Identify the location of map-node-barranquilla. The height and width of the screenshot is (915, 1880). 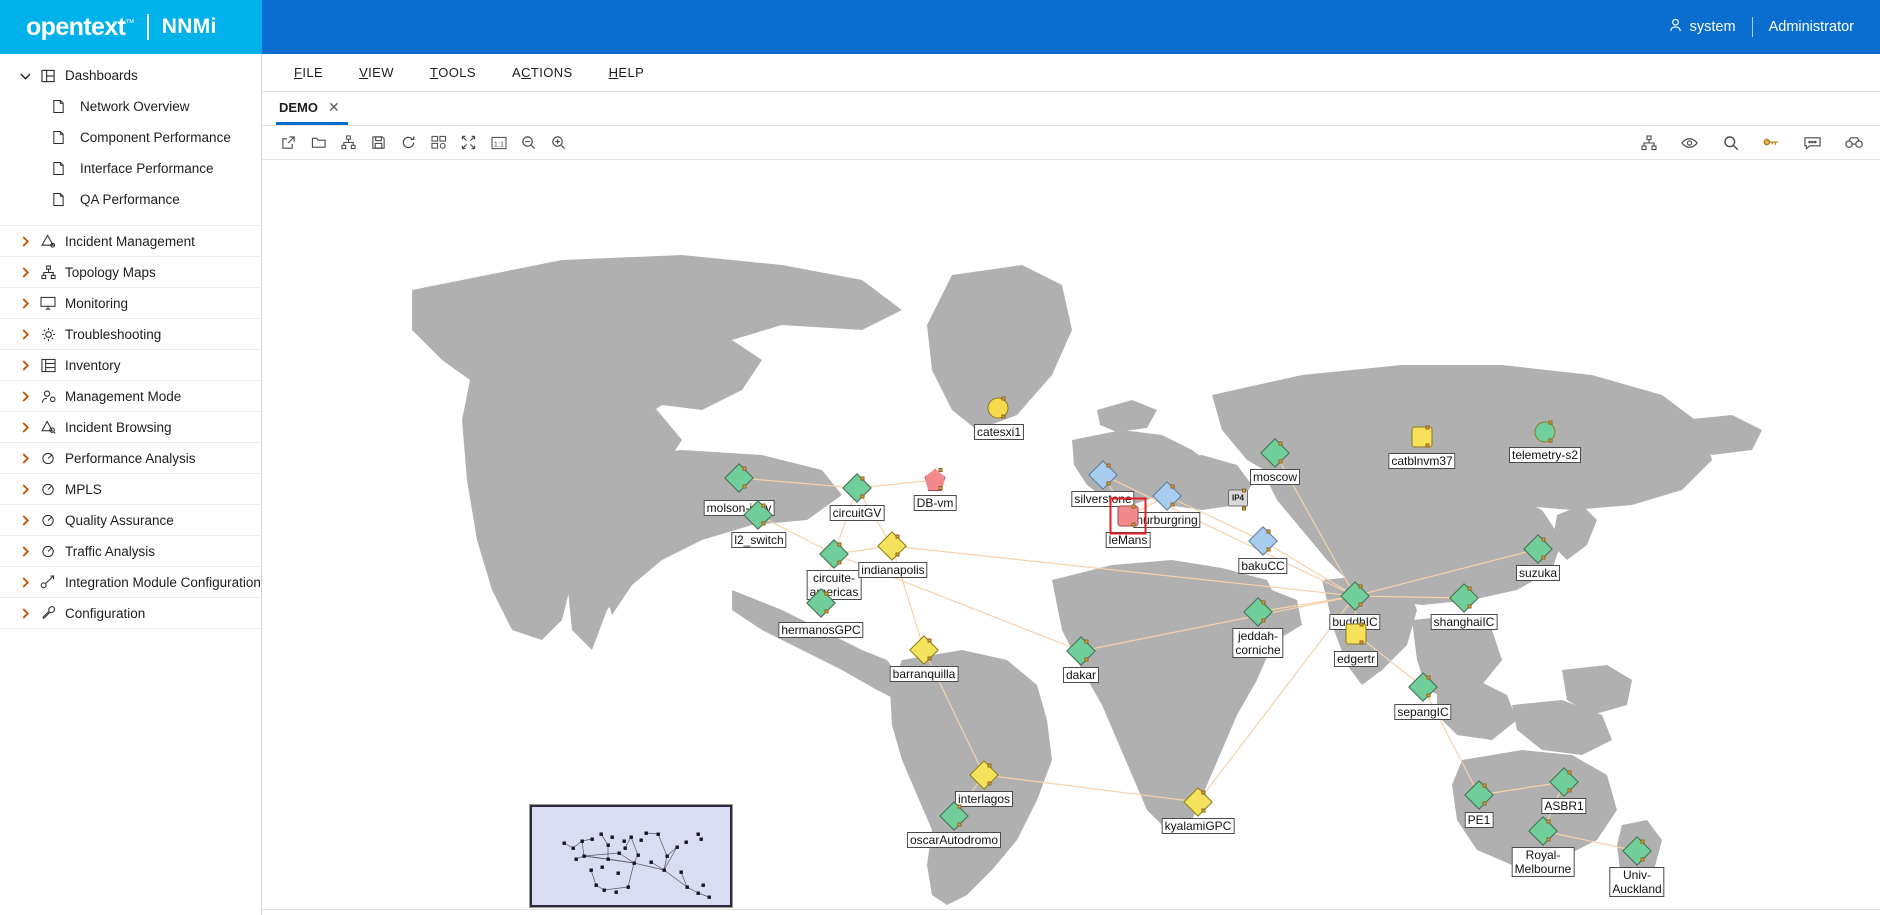
(924, 650).